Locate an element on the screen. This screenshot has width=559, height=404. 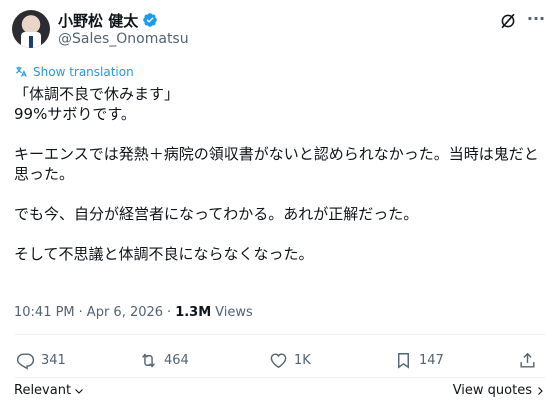
action-bar: 341 464 1K 147 is located at coordinates (280, 360).